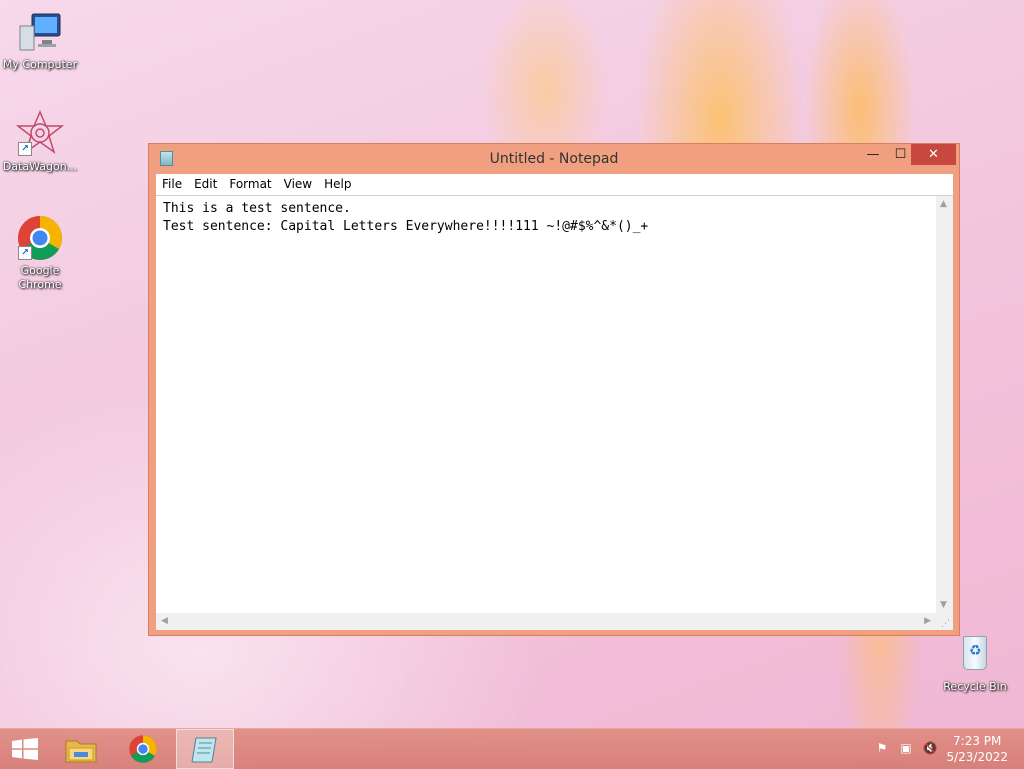 This screenshot has width=1024, height=769. What do you see at coordinates (81, 752) in the screenshot?
I see `folder-icon` at bounding box center [81, 752].